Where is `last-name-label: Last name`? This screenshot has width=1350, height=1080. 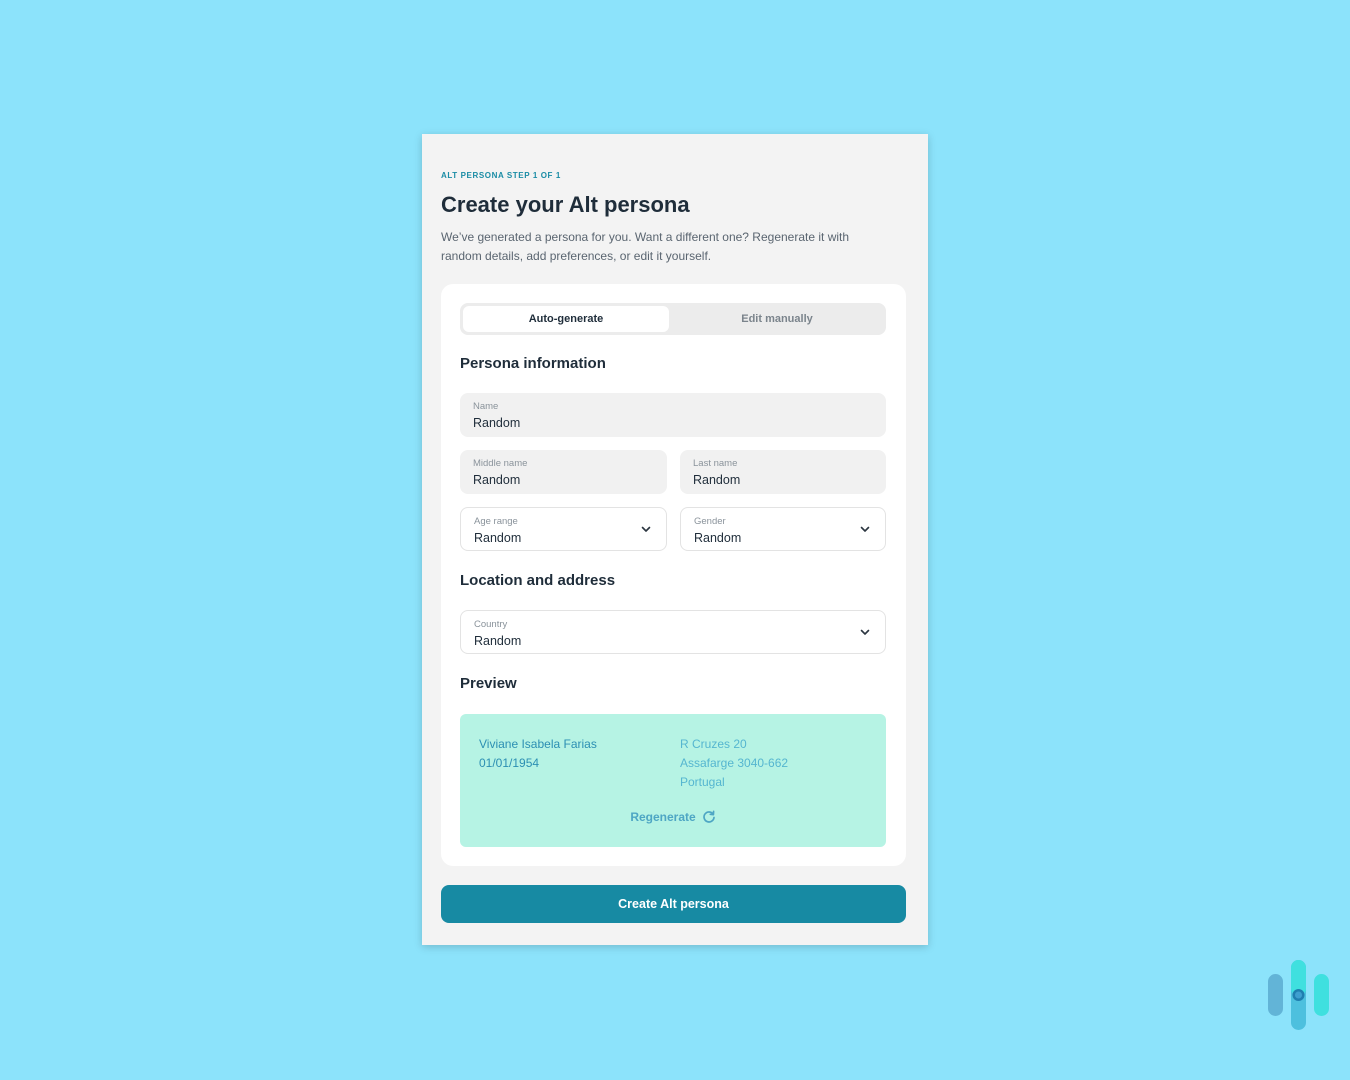 last-name-label: Last name is located at coordinates (715, 463).